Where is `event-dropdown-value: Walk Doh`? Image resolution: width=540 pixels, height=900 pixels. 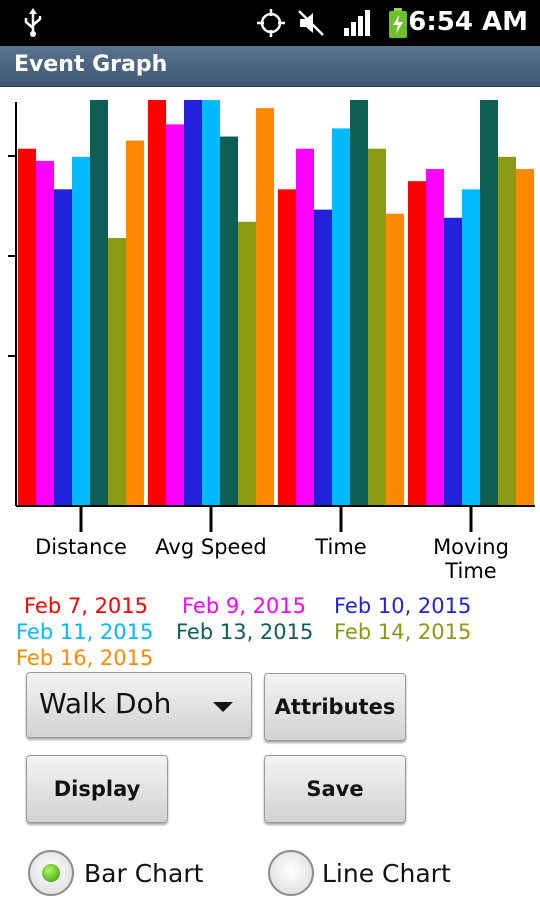 event-dropdown-value: Walk Doh is located at coordinates (105, 703).